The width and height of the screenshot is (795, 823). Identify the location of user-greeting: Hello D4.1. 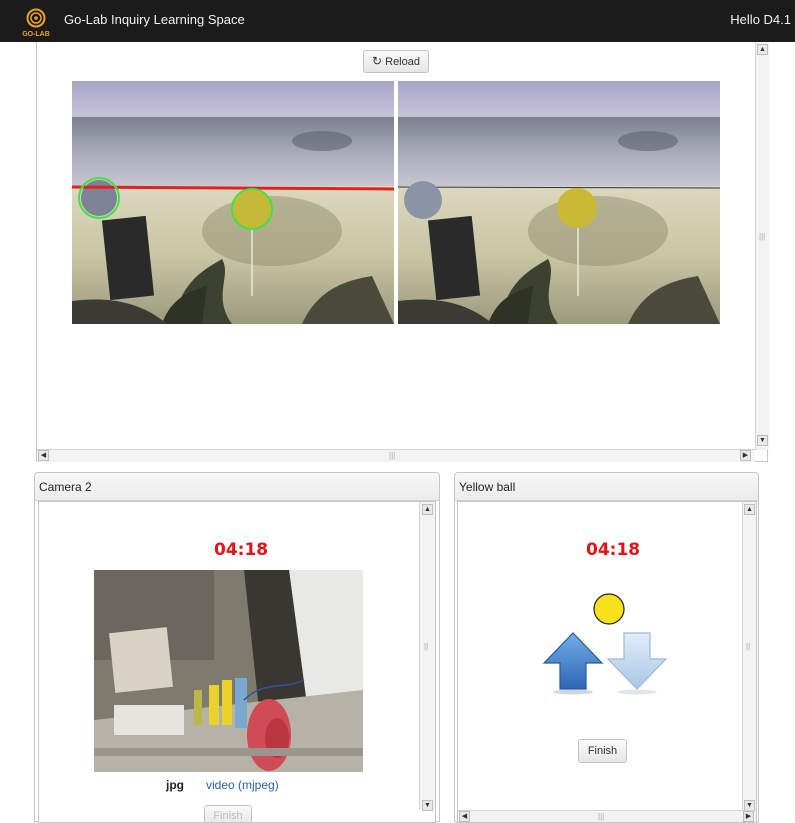
(760, 19).